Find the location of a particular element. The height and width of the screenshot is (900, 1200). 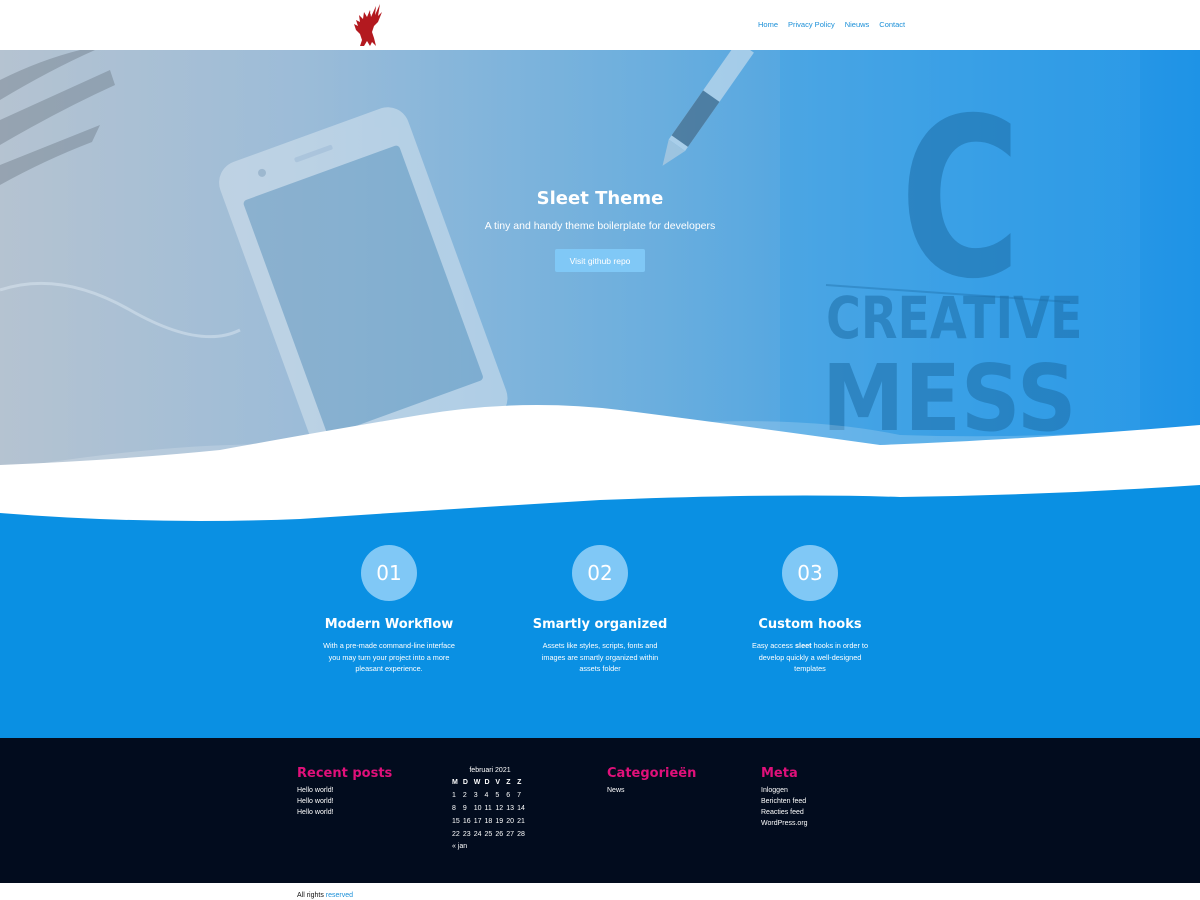

categories-widget: Categorieën News is located at coordinates (651, 781).